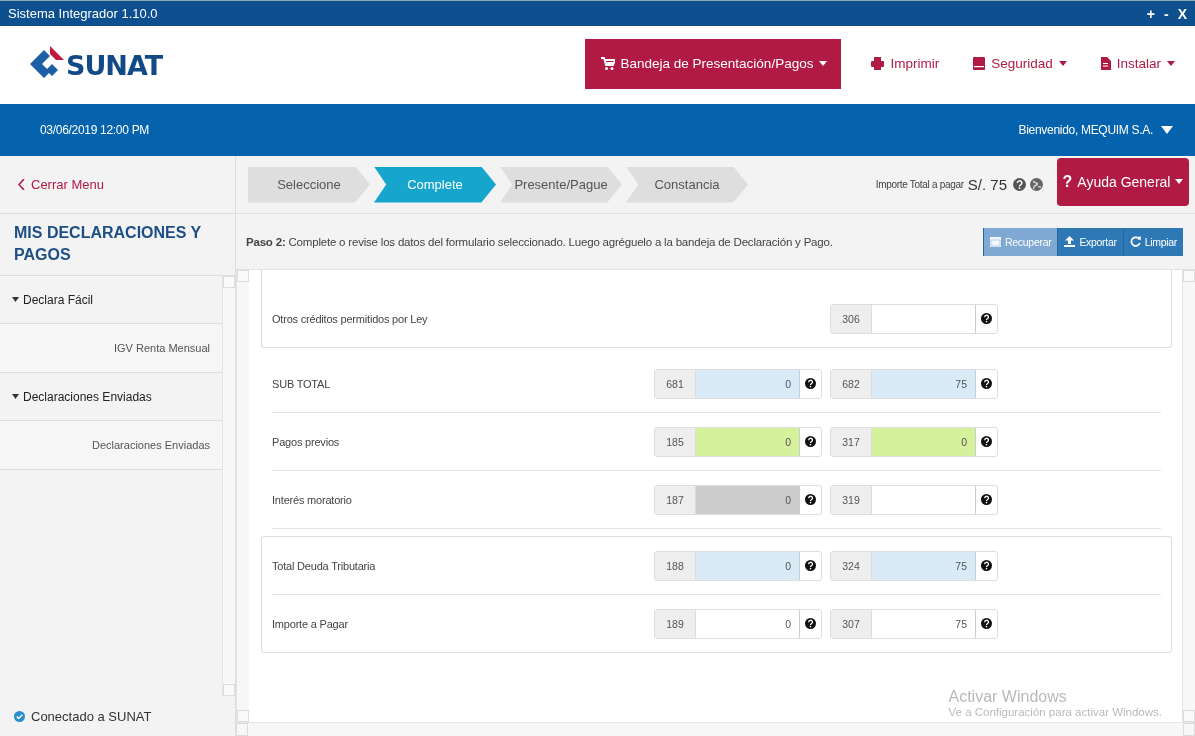 The image size is (1195, 736). What do you see at coordinates (561, 184) in the screenshot?
I see `step-tab: Presente/Pague` at bounding box center [561, 184].